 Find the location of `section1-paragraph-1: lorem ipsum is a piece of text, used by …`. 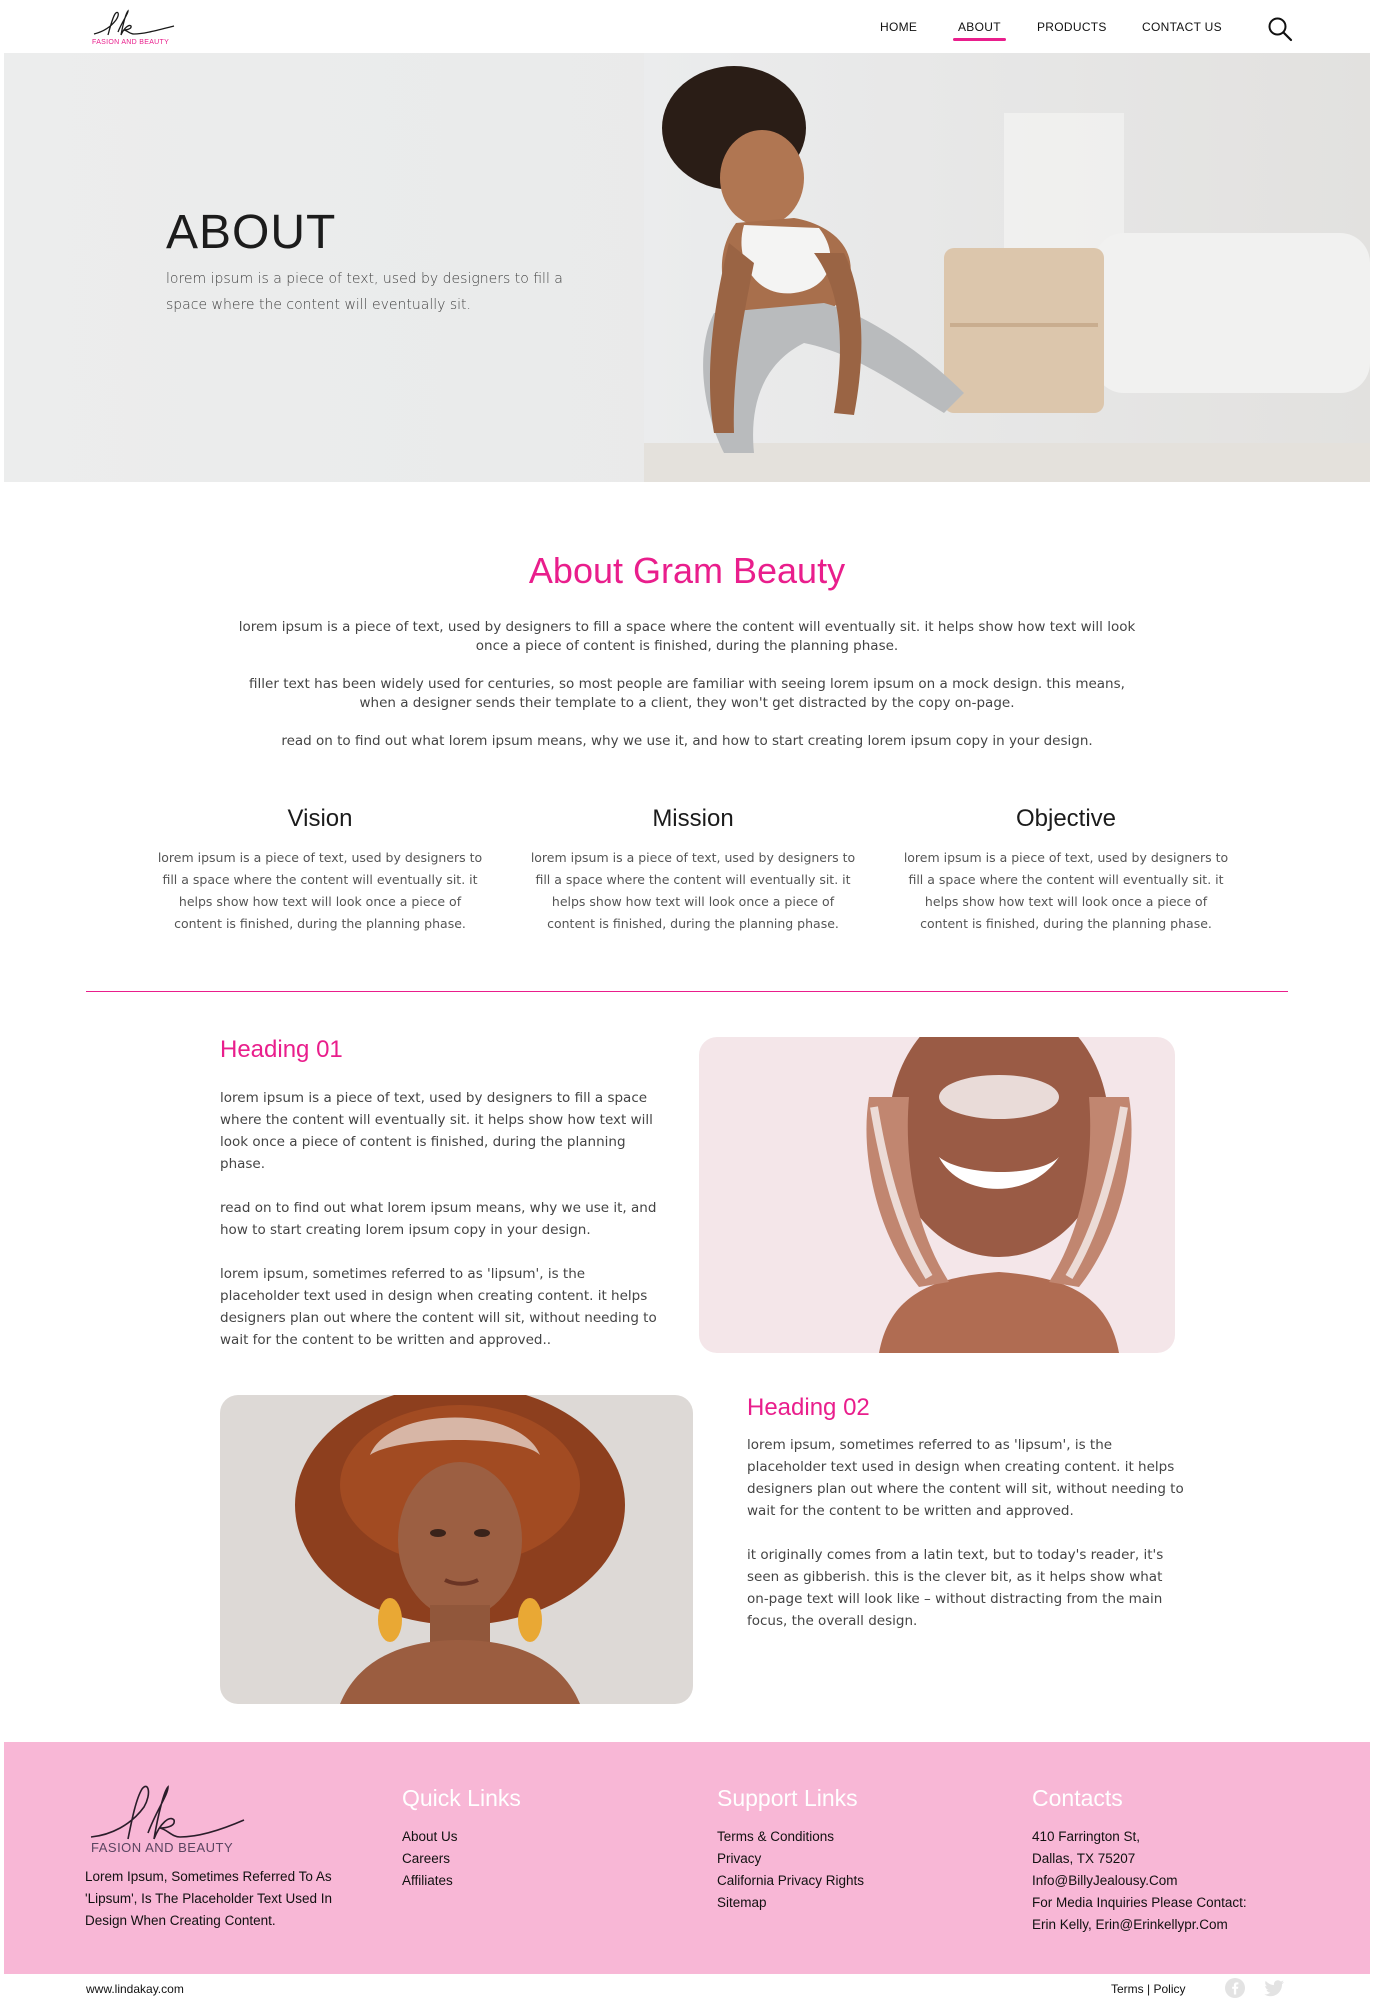

section1-paragraph-1: lorem ipsum is a piece of text, used by … is located at coordinates (436, 1131).